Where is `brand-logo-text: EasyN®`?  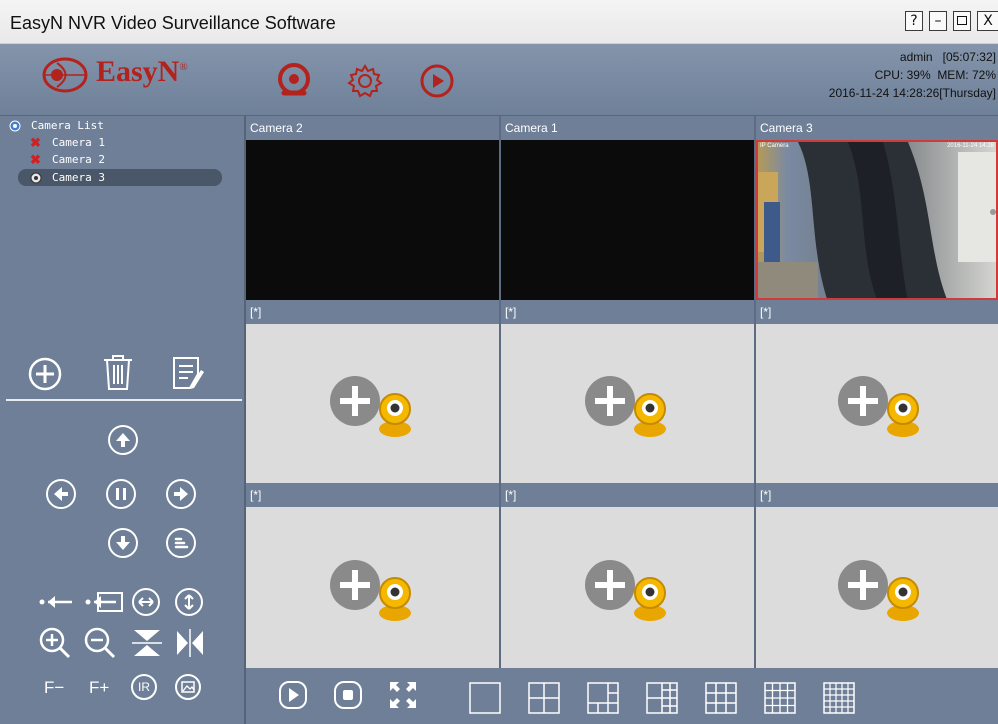
brand-logo-text: EasyN® is located at coordinates (142, 72).